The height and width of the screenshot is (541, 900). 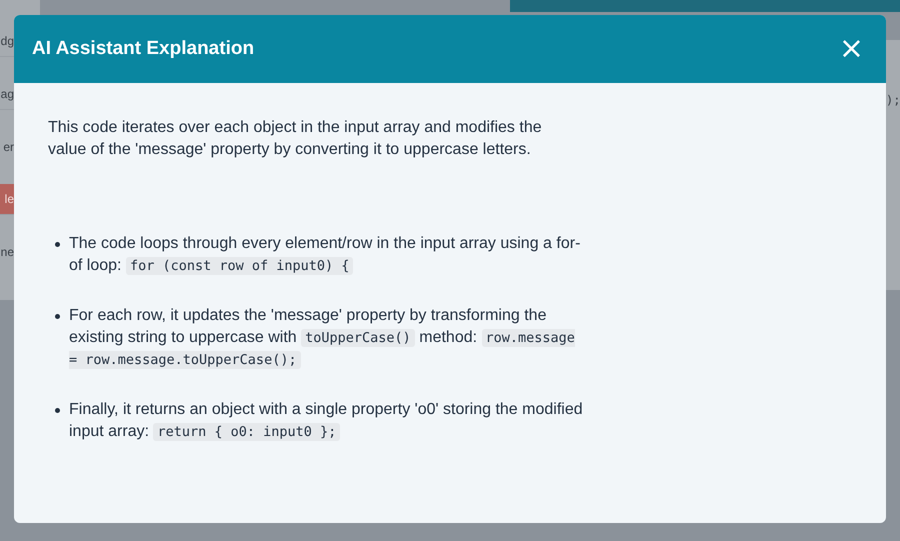 I want to click on cut-off-code-text: );, so click(x=893, y=100).